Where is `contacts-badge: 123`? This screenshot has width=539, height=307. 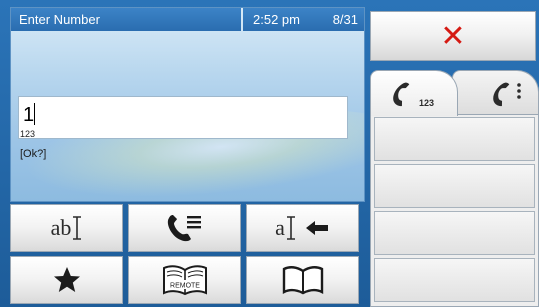 contacts-badge: 123 is located at coordinates (426, 103).